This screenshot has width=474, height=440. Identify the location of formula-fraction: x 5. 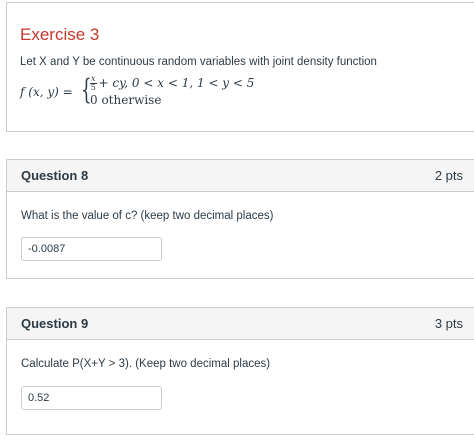
(93, 83).